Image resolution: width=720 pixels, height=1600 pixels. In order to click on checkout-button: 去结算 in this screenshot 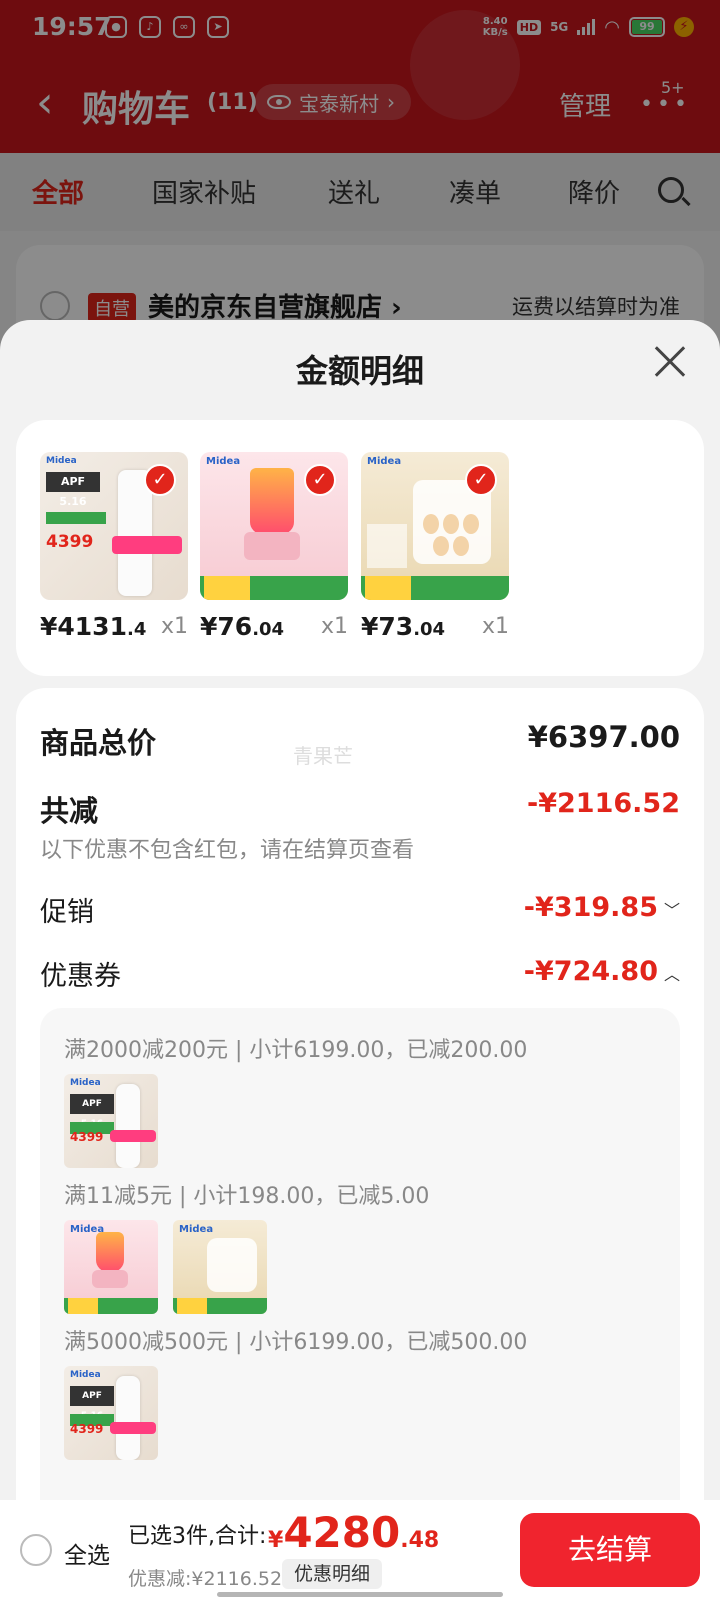, I will do `click(610, 1550)`.